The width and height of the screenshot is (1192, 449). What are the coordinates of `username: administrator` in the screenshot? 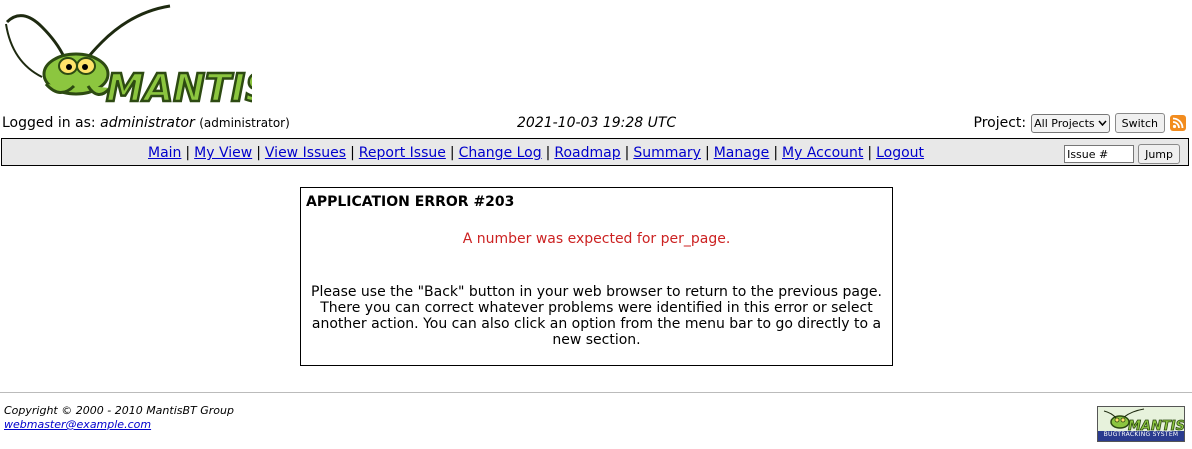 It's located at (147, 123).